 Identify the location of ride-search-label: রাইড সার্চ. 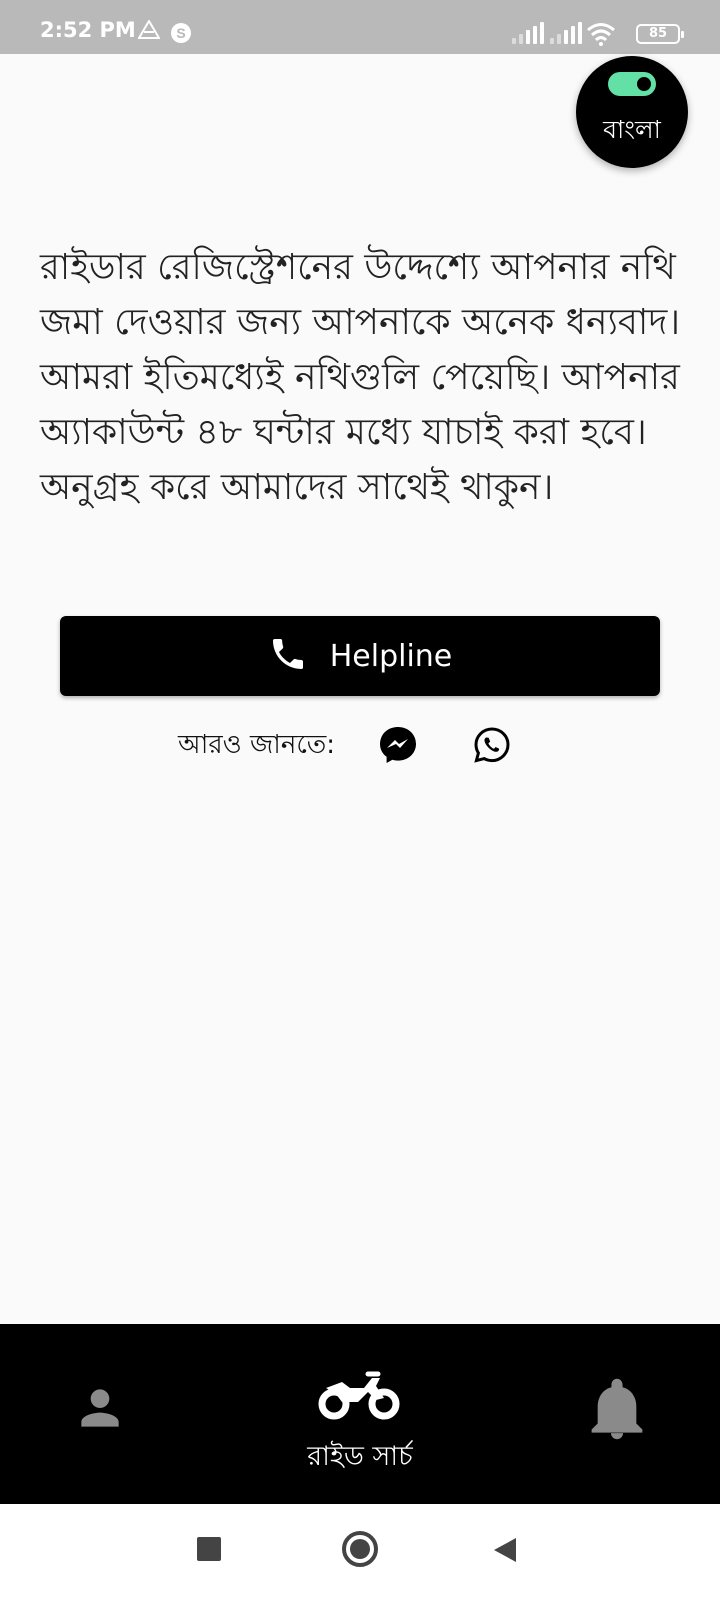
(360, 1456).